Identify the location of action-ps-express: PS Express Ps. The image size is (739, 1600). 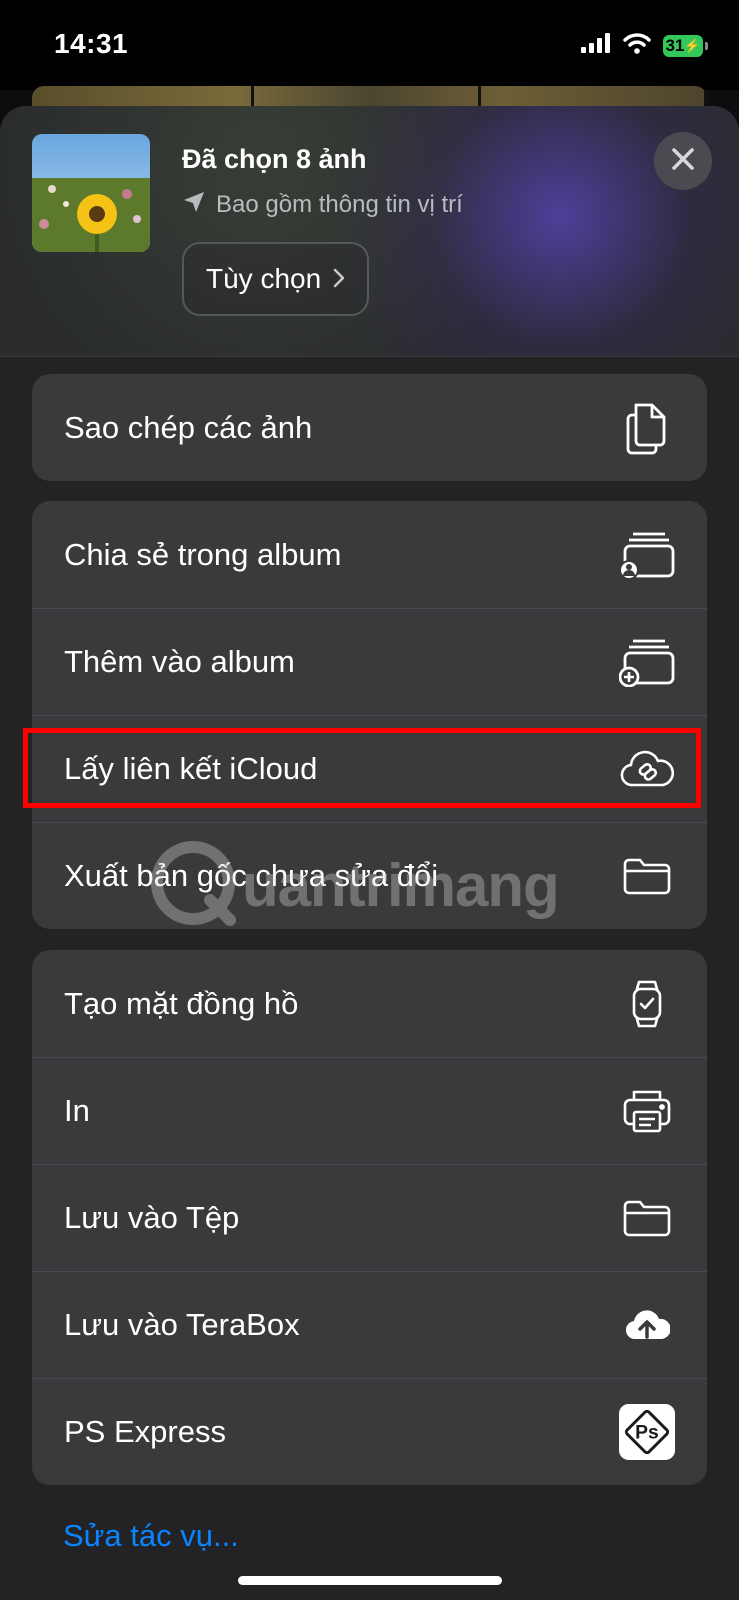
(369, 1431).